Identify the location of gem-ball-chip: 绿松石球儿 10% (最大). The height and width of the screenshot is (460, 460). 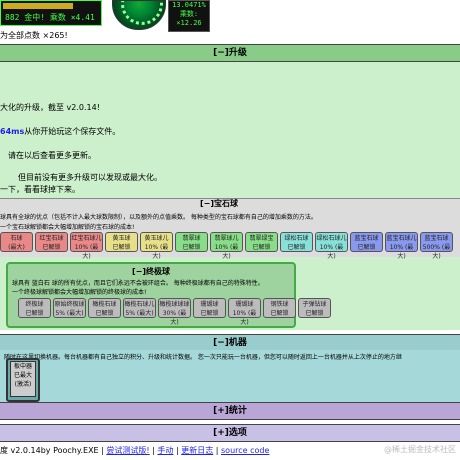
(331, 246).